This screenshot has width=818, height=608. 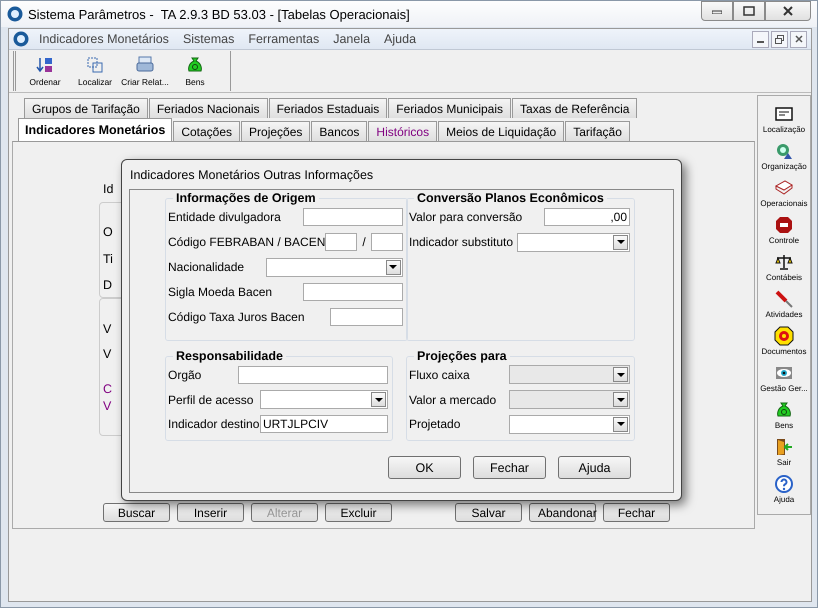 I want to click on window-title: Sistema Parâmetros - TA 2.9.3 BD 53.03 - [Tabelas Operacionais], so click(x=219, y=14).